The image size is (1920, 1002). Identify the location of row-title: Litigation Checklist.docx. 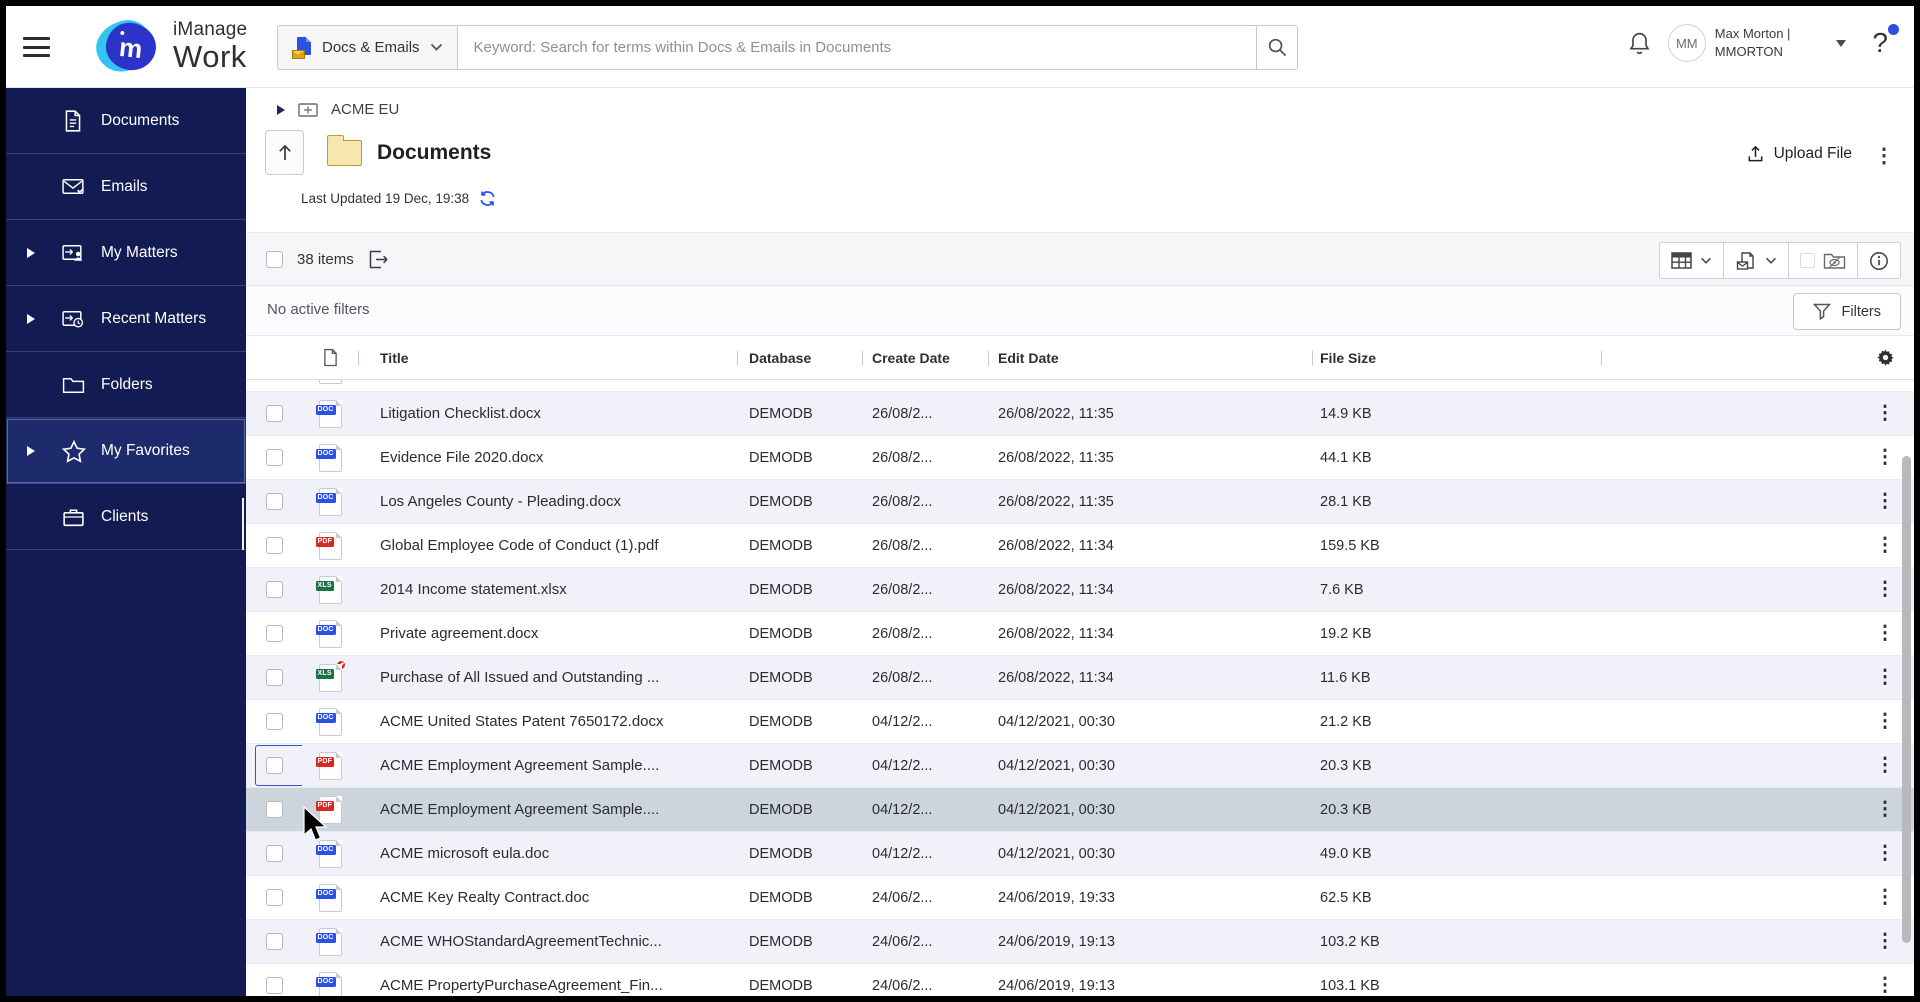
(547, 413).